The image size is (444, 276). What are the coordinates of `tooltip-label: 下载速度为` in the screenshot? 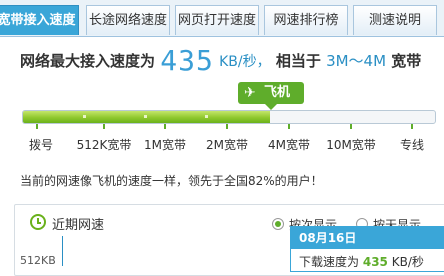 It's located at (329, 262).